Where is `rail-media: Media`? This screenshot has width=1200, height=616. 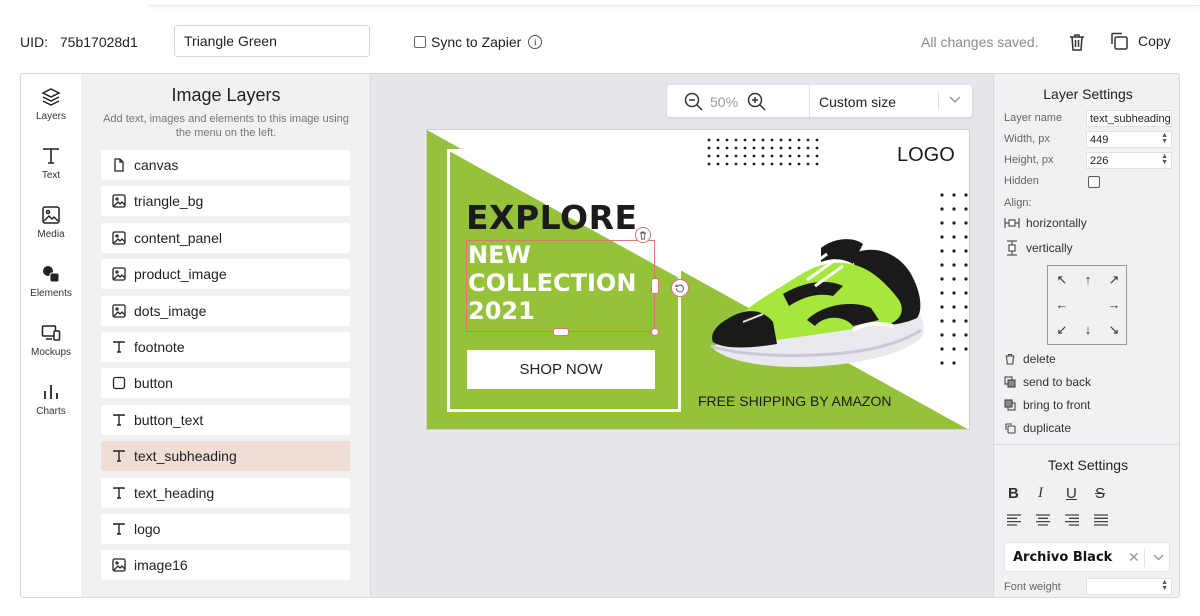
rail-media: Media is located at coordinates (51, 222).